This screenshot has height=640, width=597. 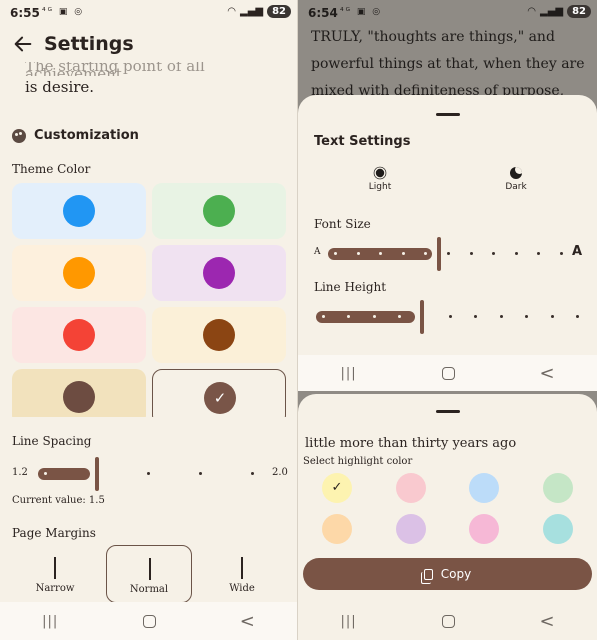 I want to click on margin-narrow-option: Narrow, so click(x=55, y=574).